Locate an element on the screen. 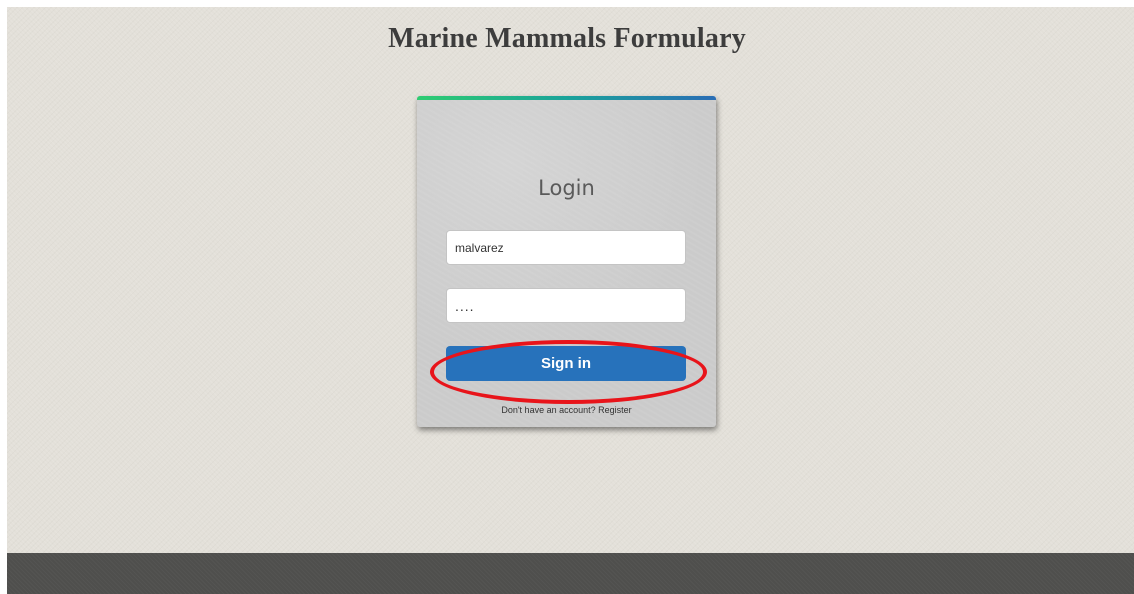 The width and height of the screenshot is (1134, 594). username-input is located at coordinates (566, 247).